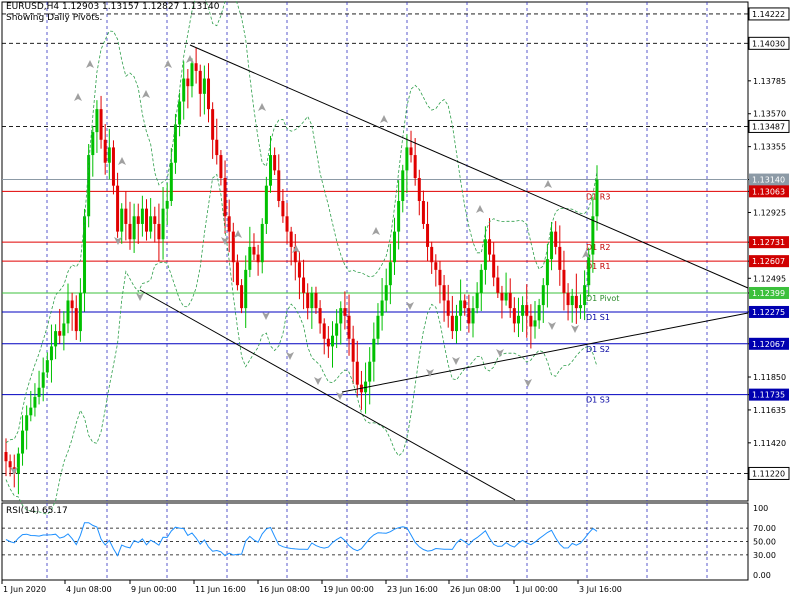  What do you see at coordinates (536, 589) in the screenshot?
I see `x-tick-label: 1 Jul 00:00` at bounding box center [536, 589].